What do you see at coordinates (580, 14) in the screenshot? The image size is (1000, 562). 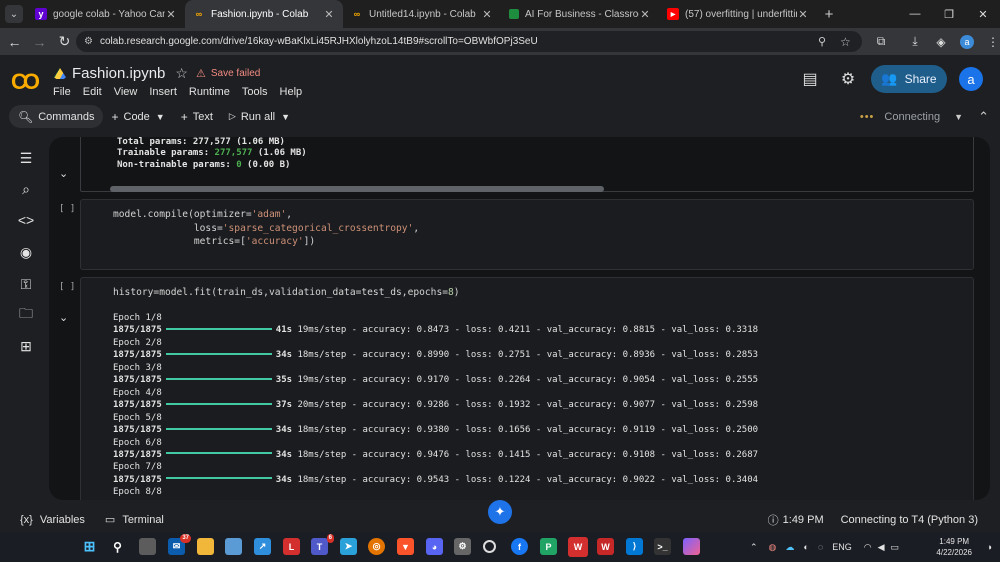 I see `browser-tab-classroom: AI For Business - Classroom ✕` at bounding box center [580, 14].